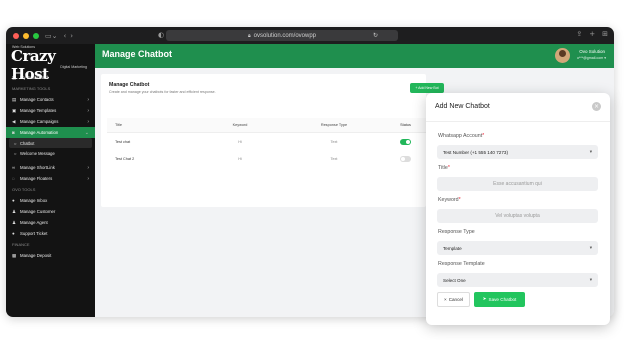 Image resolution: width=635 pixels, height=340 pixels. What do you see at coordinates (16, 35) in the screenshot?
I see `close-window-button` at bounding box center [16, 35].